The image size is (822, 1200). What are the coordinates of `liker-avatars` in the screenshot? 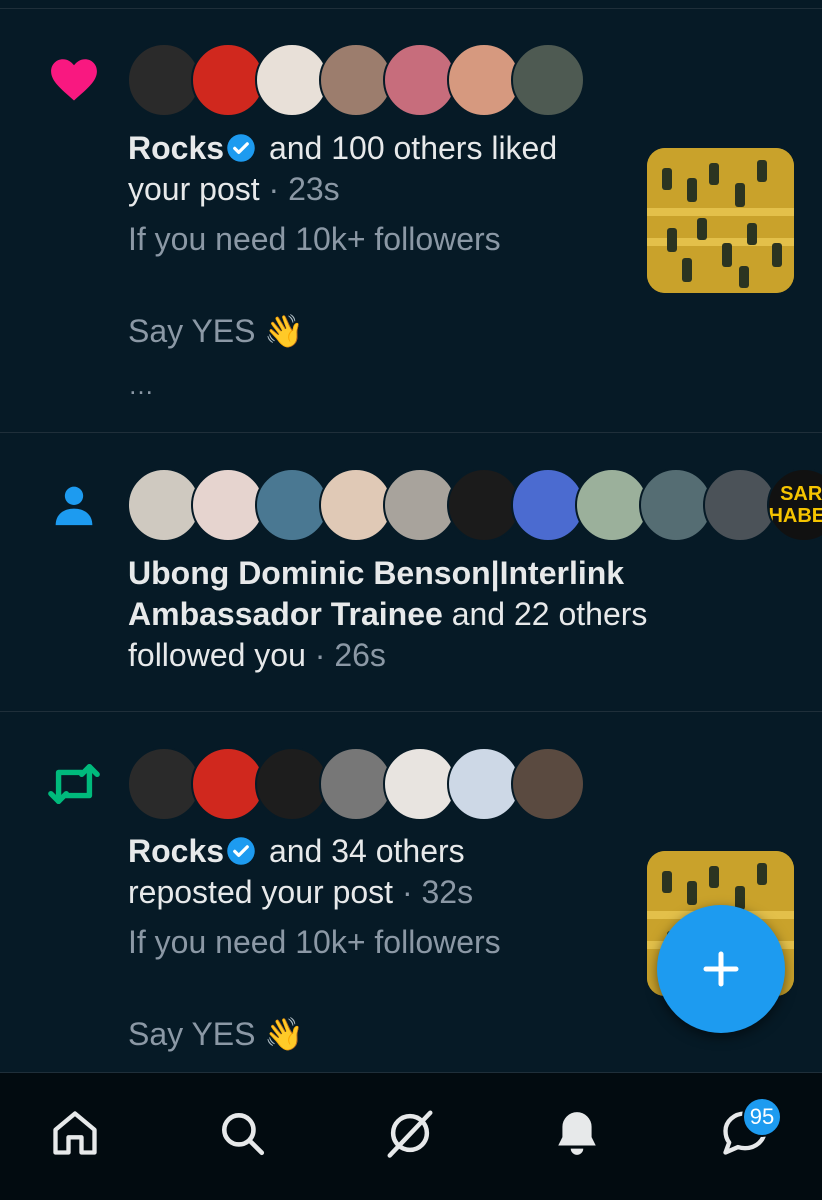 It's located at (356, 80).